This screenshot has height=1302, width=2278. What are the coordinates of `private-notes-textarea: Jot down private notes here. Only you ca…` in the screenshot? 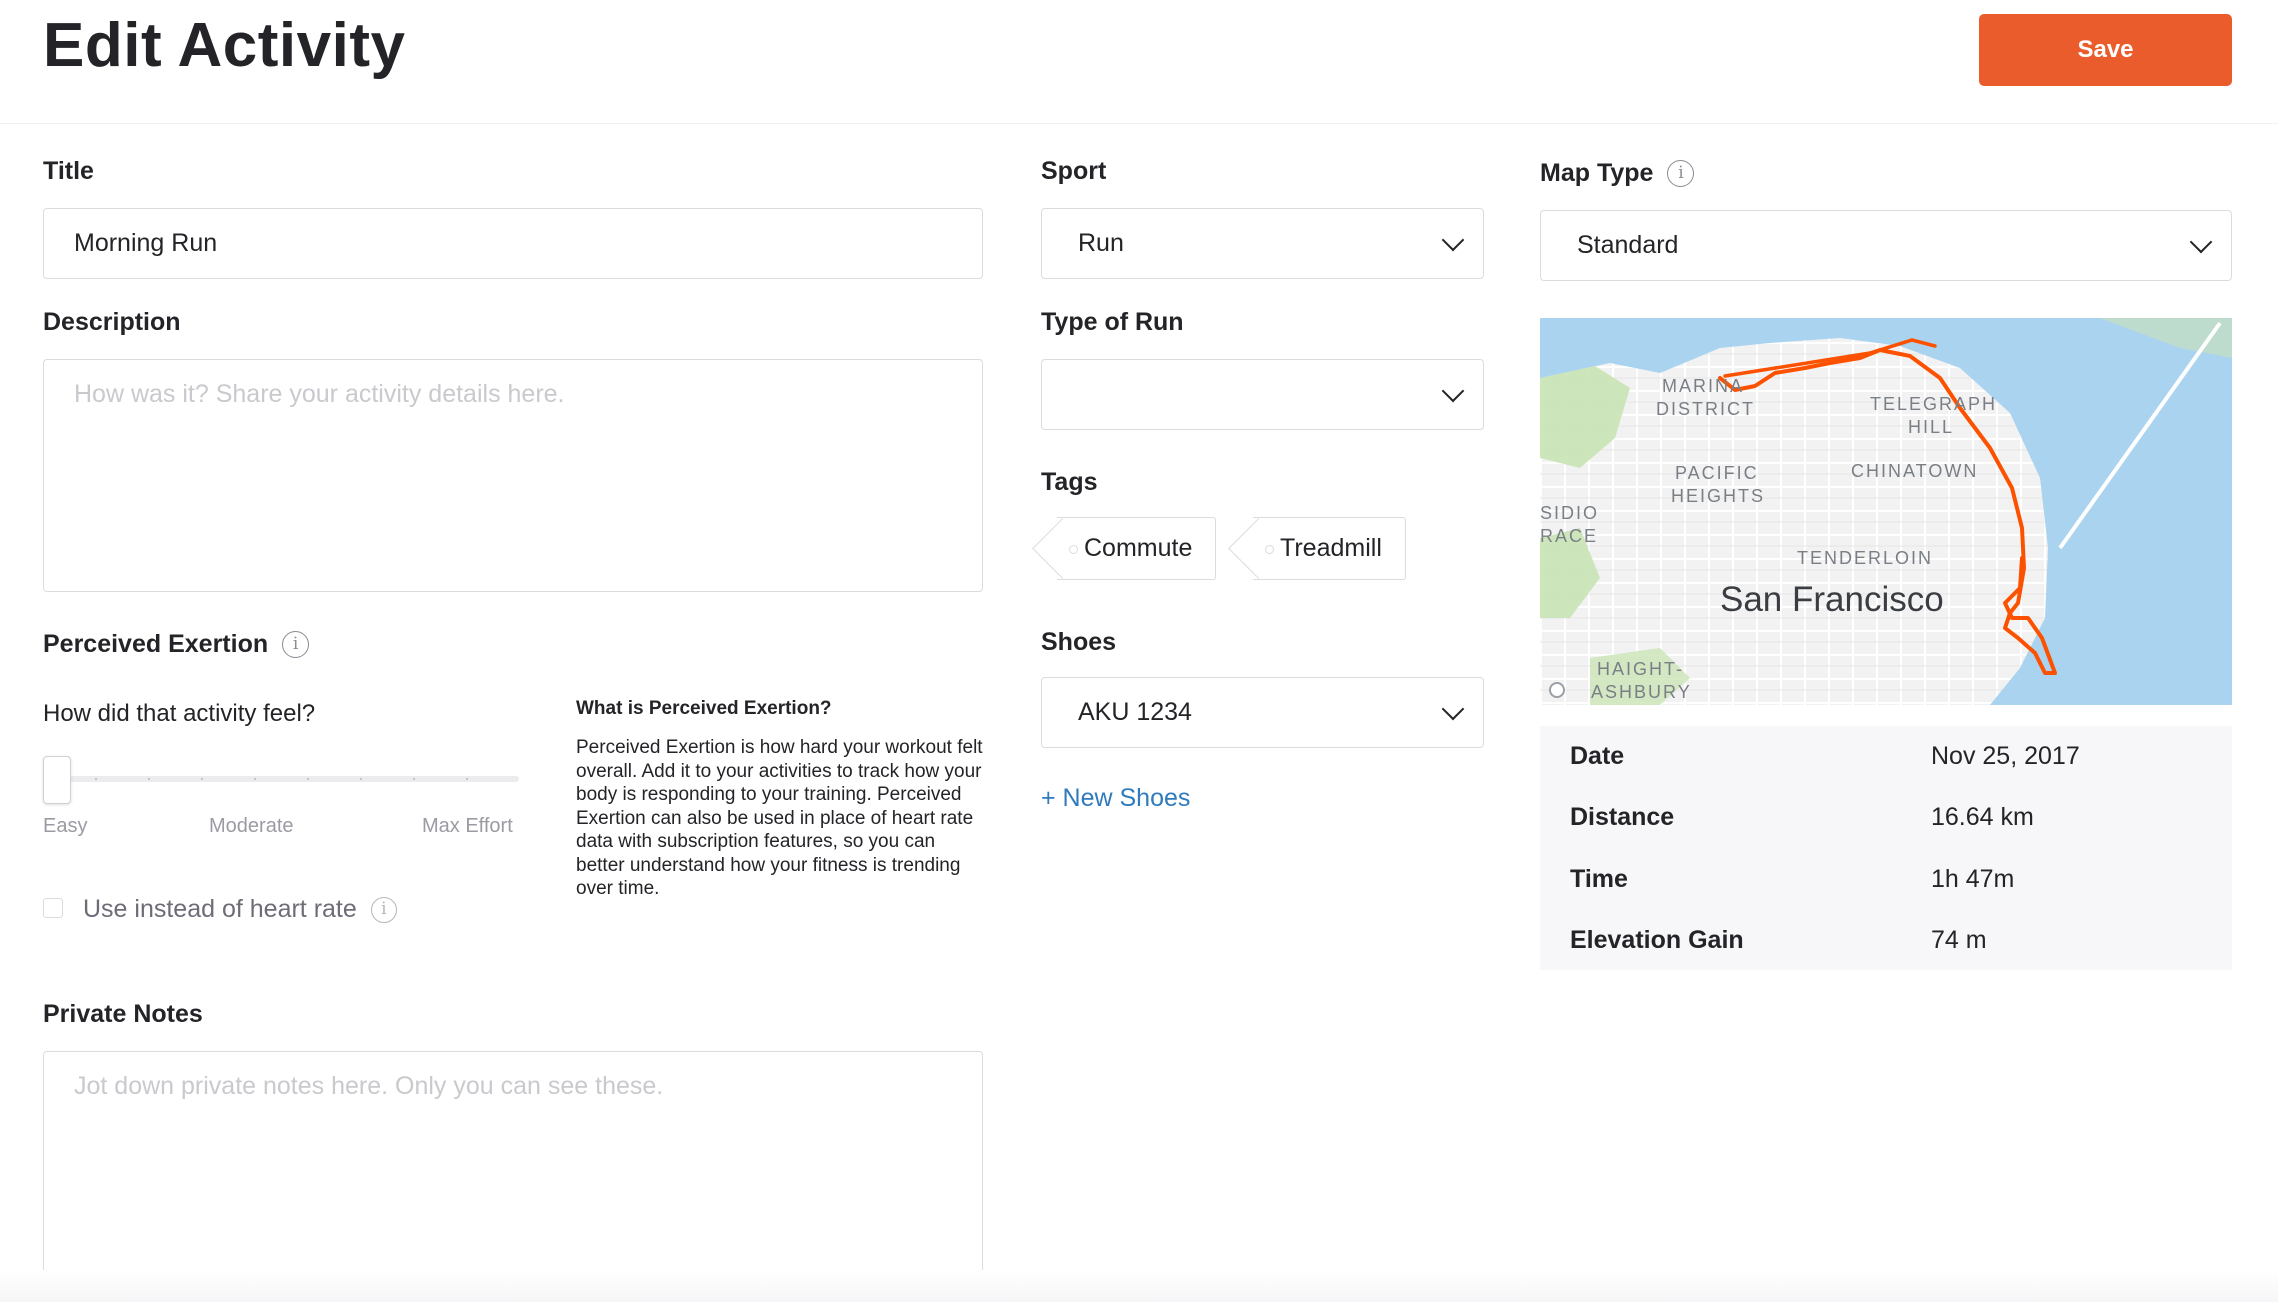 It's located at (513, 1167).